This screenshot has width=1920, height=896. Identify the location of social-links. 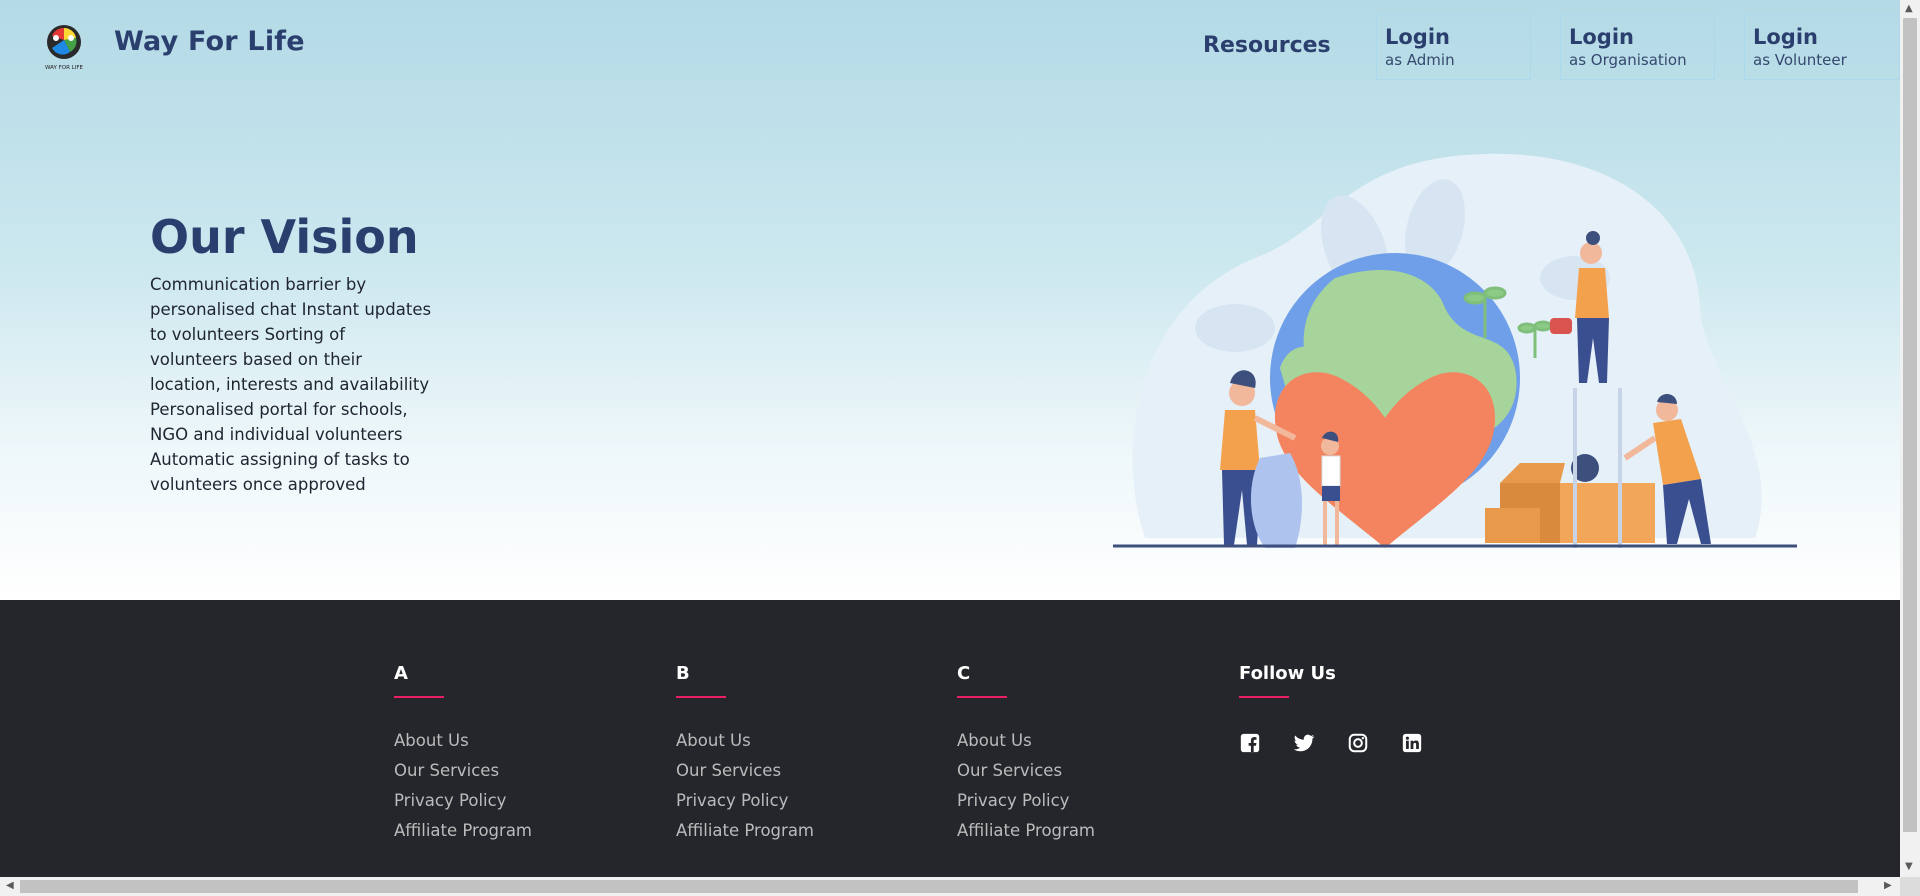
(1347, 743).